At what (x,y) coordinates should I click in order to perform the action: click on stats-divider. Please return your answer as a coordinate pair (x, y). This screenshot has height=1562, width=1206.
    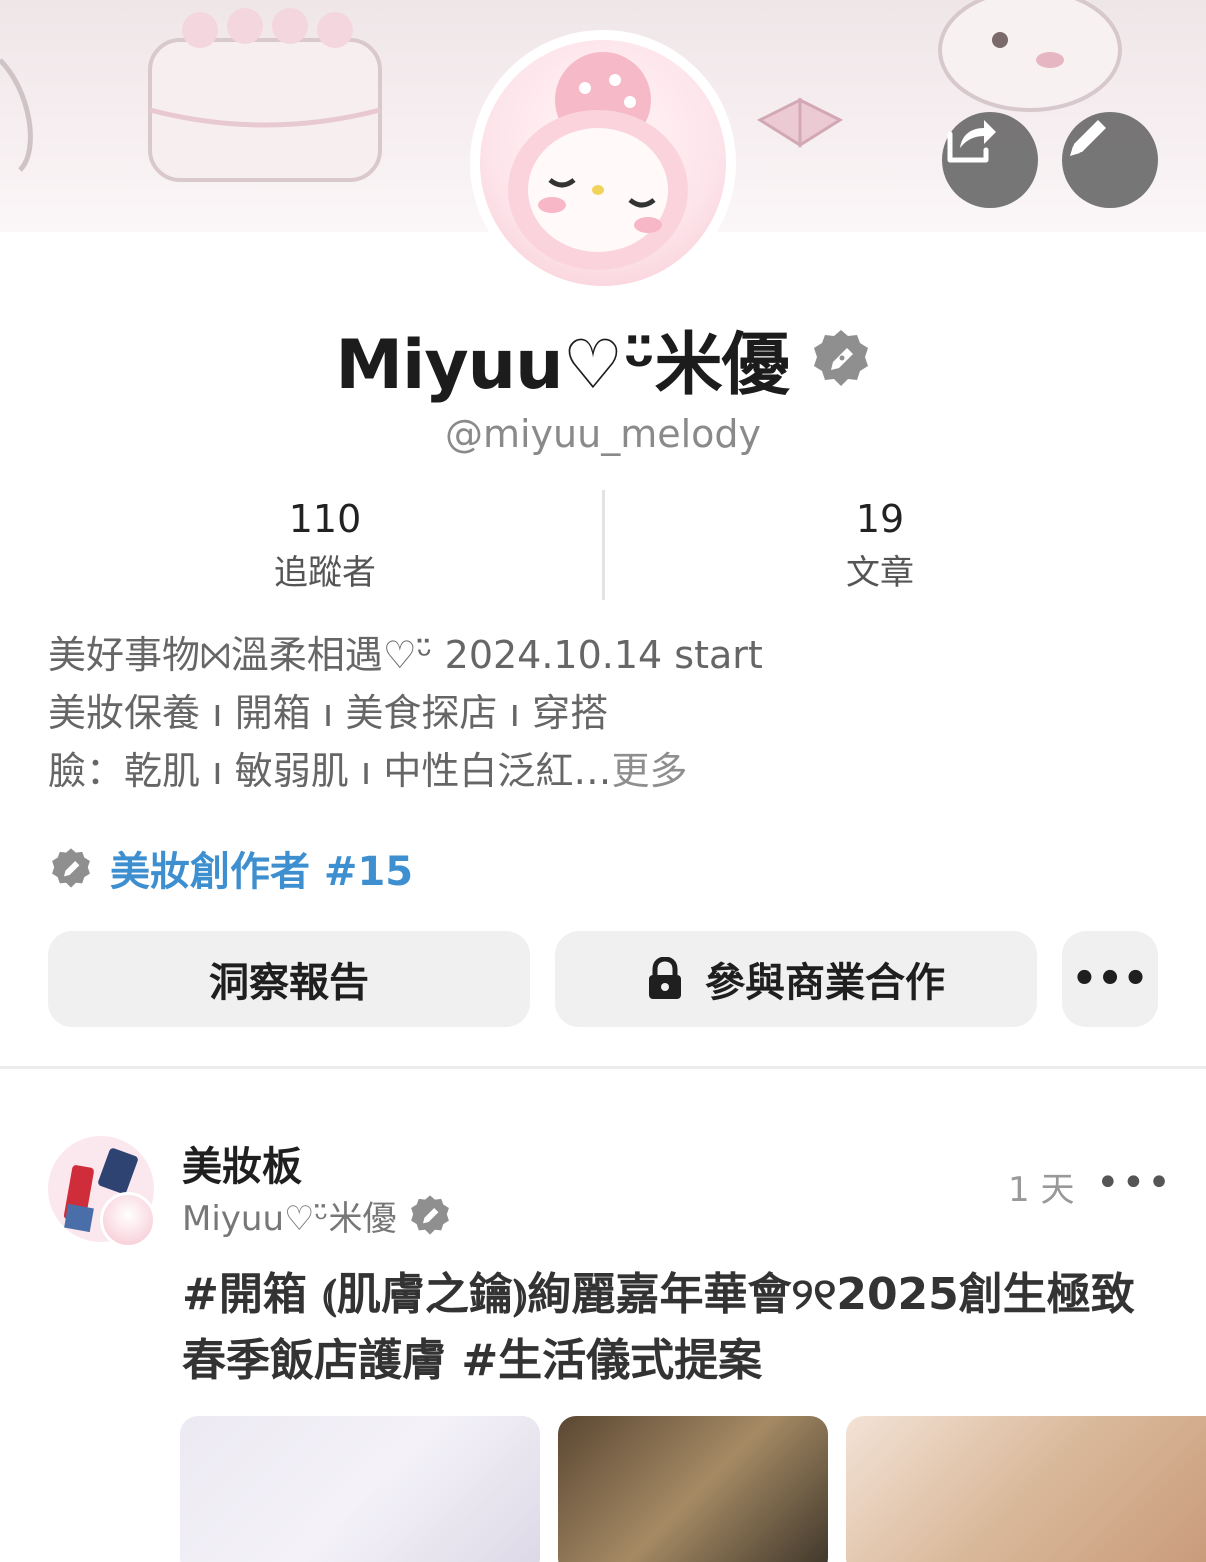
    Looking at the image, I should click on (603, 545).